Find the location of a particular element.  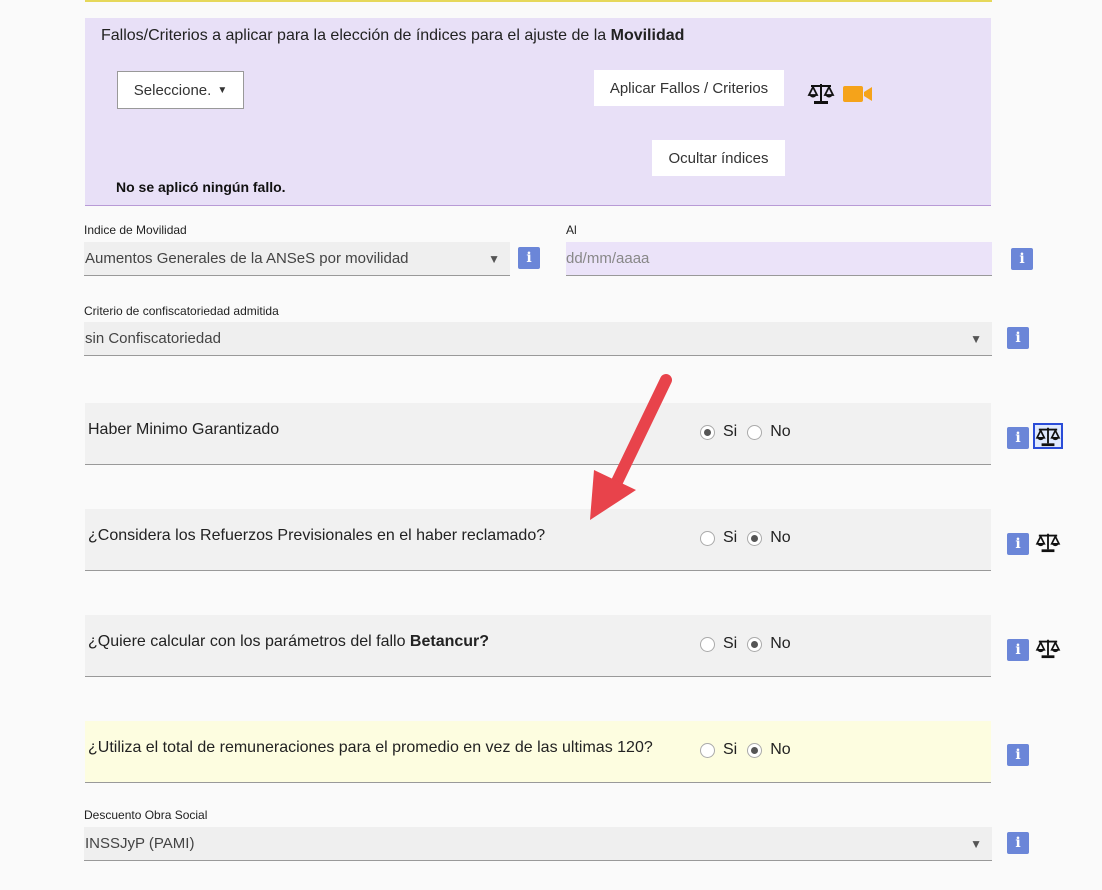

caret-down-icon: ▼ is located at coordinates (222, 90).